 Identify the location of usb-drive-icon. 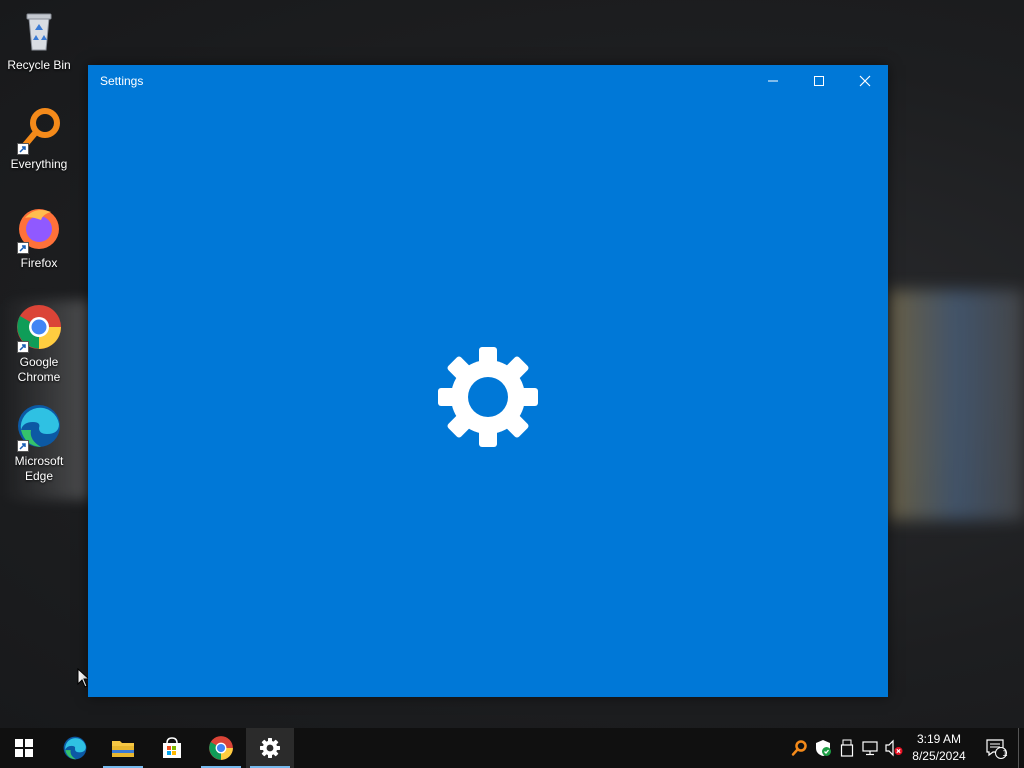
(847, 748).